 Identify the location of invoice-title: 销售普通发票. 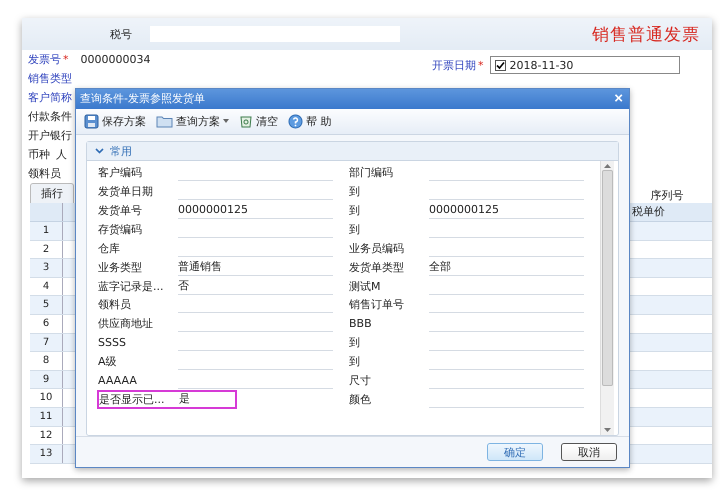
(646, 35).